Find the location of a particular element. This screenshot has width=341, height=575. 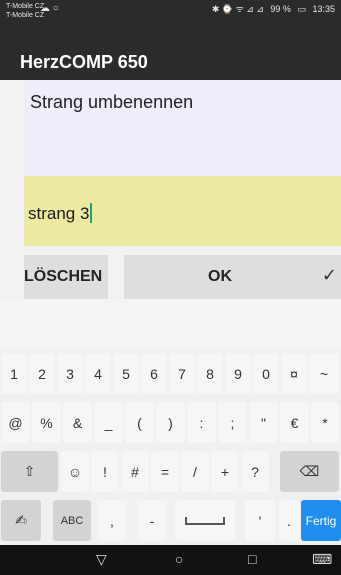

keyboard-row-1: 1 2 3 4 5 6 7 8 9 0 ¤ ~ is located at coordinates (170, 373).